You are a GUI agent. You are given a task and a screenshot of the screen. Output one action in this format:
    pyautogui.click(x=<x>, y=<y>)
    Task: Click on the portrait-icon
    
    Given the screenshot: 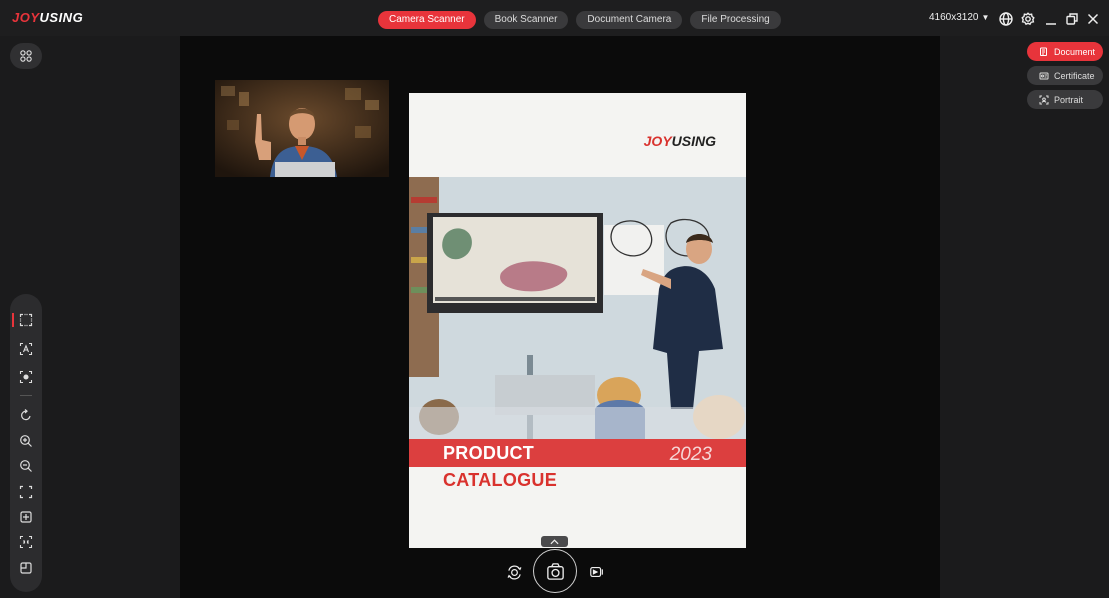 What is the action you would take?
    pyautogui.click(x=1044, y=99)
    